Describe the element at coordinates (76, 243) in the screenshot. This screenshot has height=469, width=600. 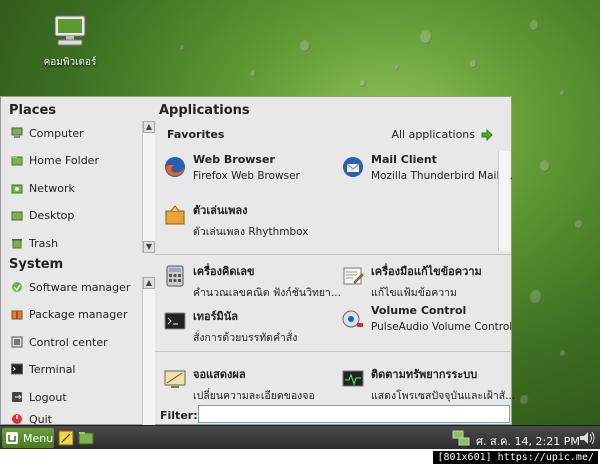
I see `places-item-trash: Trash` at that location.